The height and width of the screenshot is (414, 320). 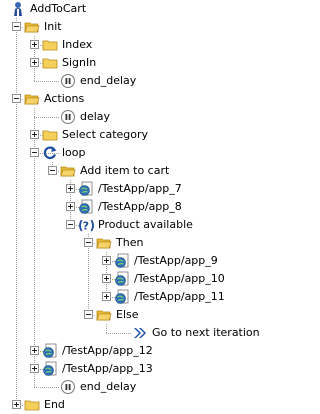 I want to click on loop-icon, so click(x=50, y=153).